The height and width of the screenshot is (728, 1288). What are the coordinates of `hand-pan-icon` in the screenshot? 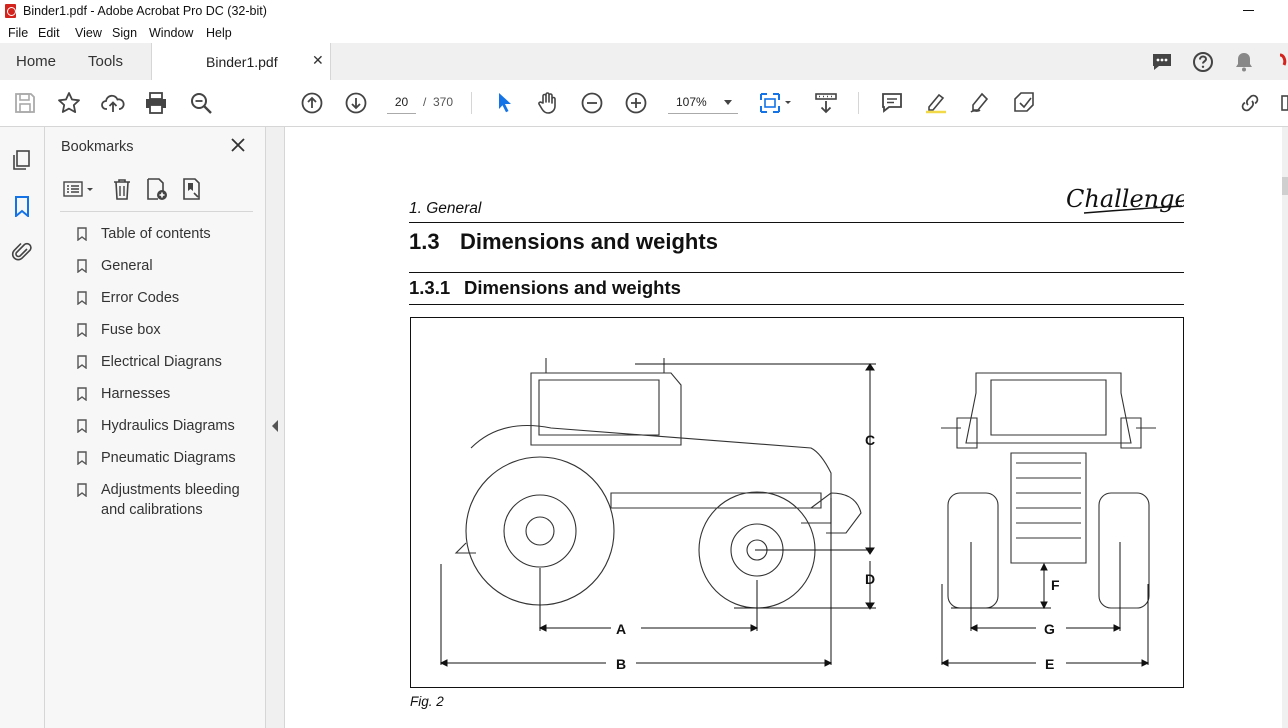 It's located at (548, 103).